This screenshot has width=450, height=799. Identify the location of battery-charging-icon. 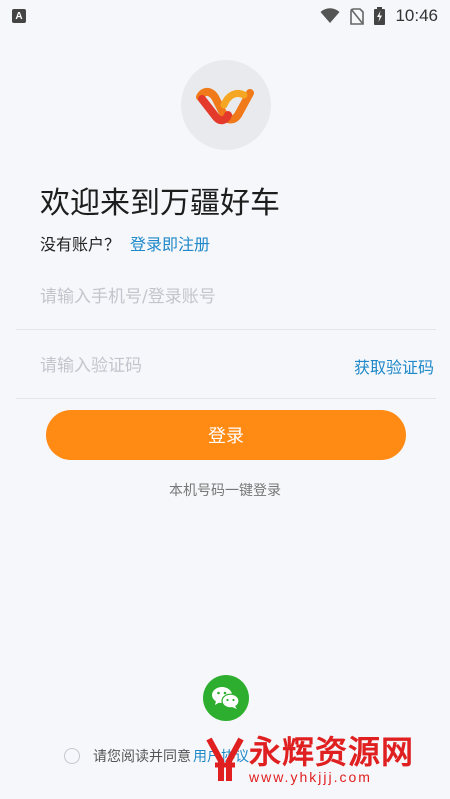
(380, 16).